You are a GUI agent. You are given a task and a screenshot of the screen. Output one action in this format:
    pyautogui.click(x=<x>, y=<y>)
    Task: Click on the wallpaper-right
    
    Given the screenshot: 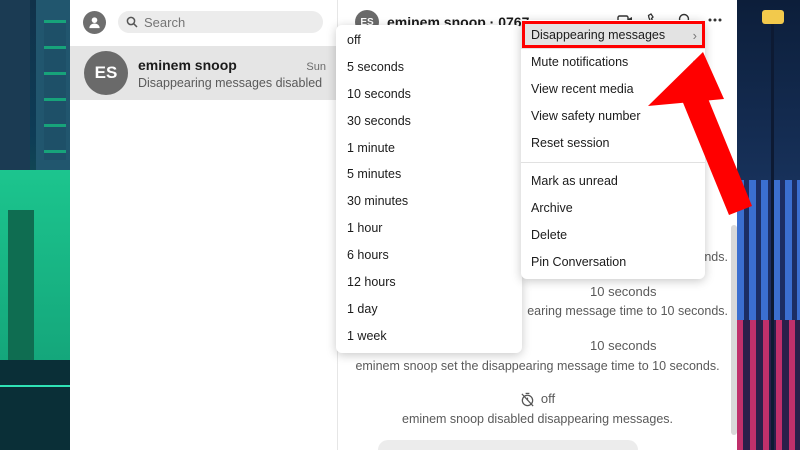 What is the action you would take?
    pyautogui.click(x=768, y=225)
    